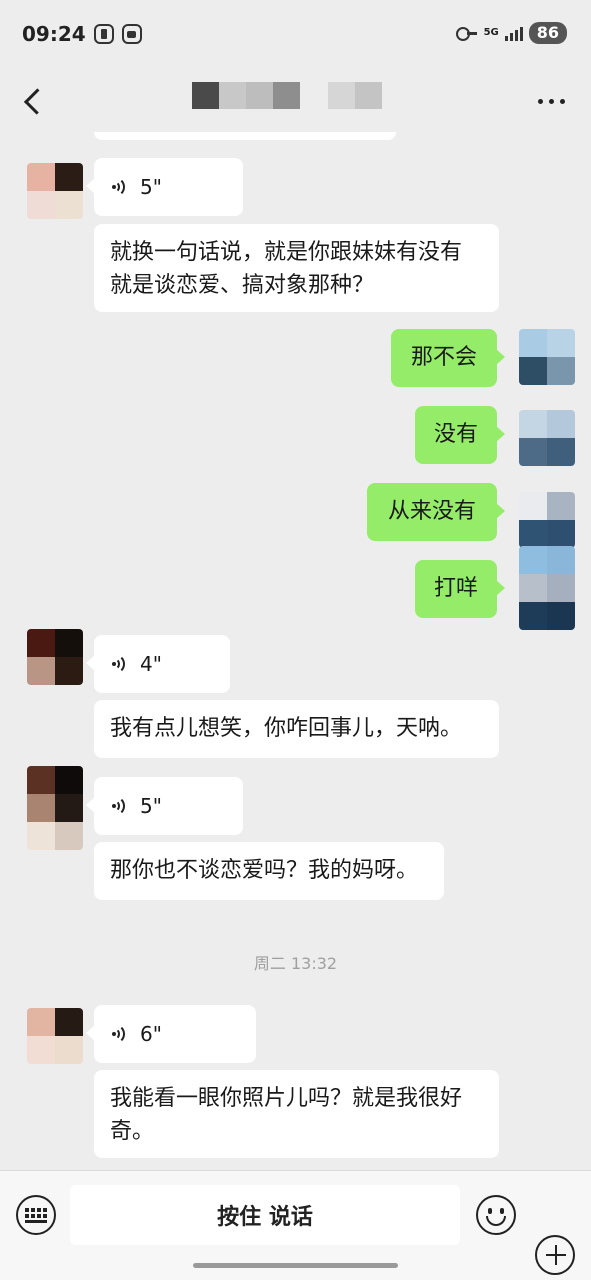  What do you see at coordinates (131, 34) in the screenshot?
I see `screen-record-icon` at bounding box center [131, 34].